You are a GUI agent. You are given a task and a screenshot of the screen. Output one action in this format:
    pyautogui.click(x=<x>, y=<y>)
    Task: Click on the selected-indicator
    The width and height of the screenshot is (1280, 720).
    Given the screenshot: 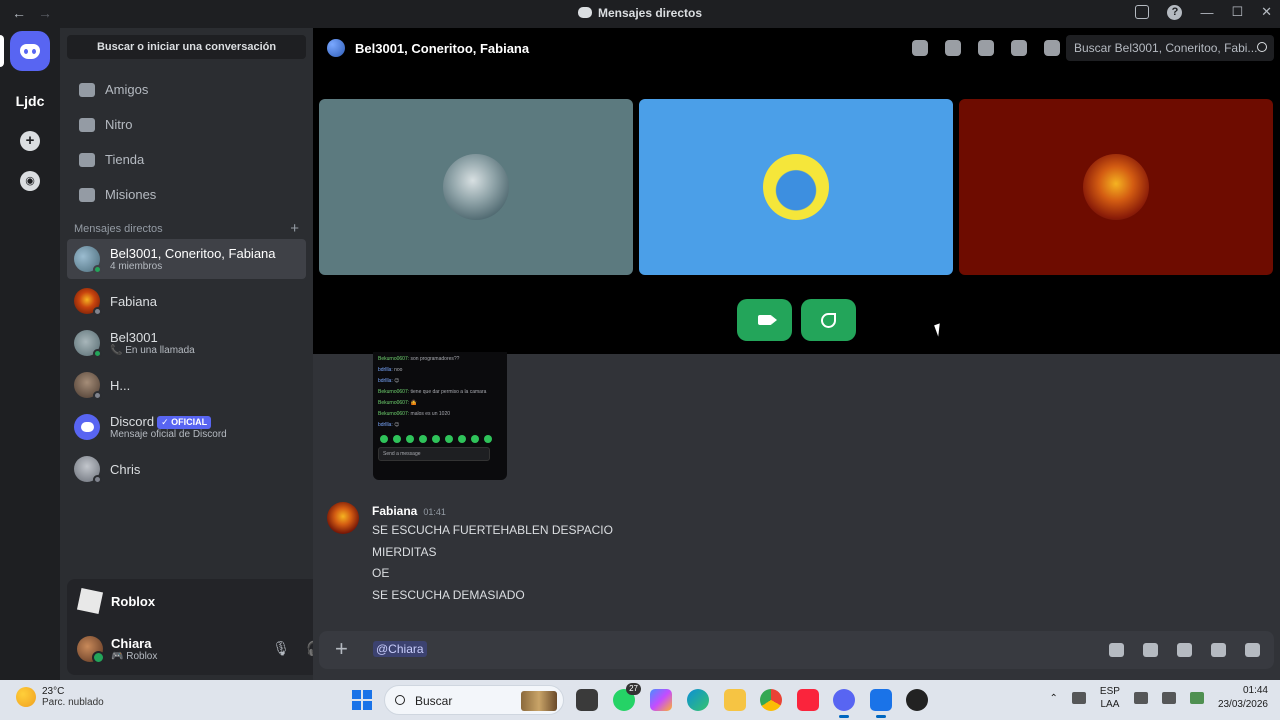 What is the action you would take?
    pyautogui.click(x=2, y=51)
    